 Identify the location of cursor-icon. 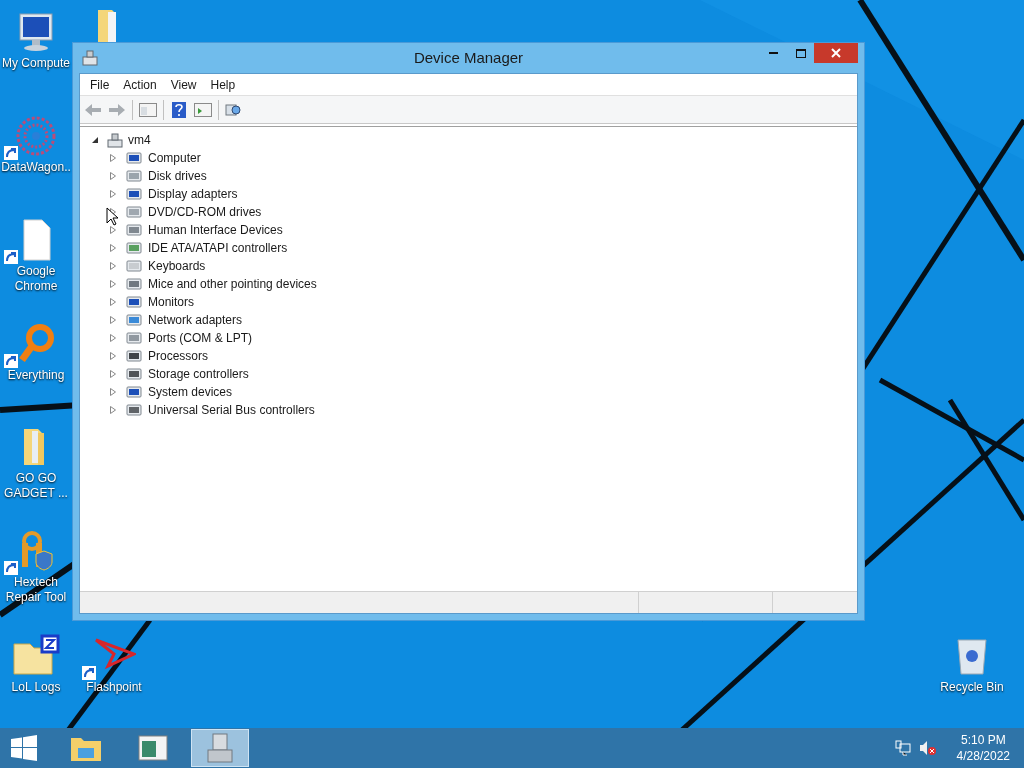
(112, 216).